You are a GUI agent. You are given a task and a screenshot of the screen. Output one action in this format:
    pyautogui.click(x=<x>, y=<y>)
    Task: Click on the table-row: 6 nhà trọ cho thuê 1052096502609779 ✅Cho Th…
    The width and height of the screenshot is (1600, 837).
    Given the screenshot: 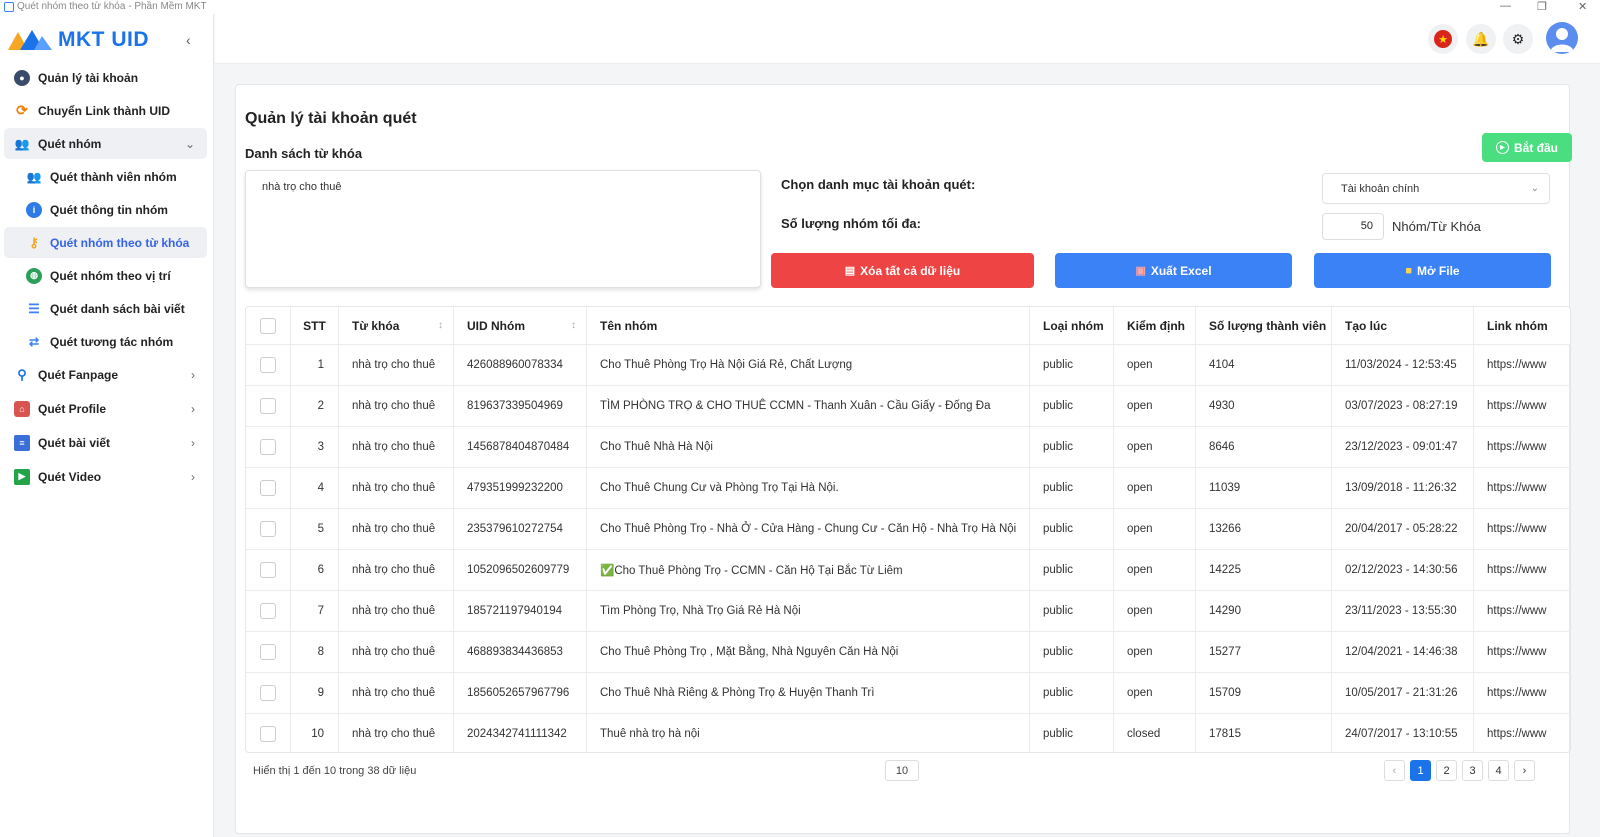 What is the action you would take?
    pyautogui.click(x=908, y=570)
    